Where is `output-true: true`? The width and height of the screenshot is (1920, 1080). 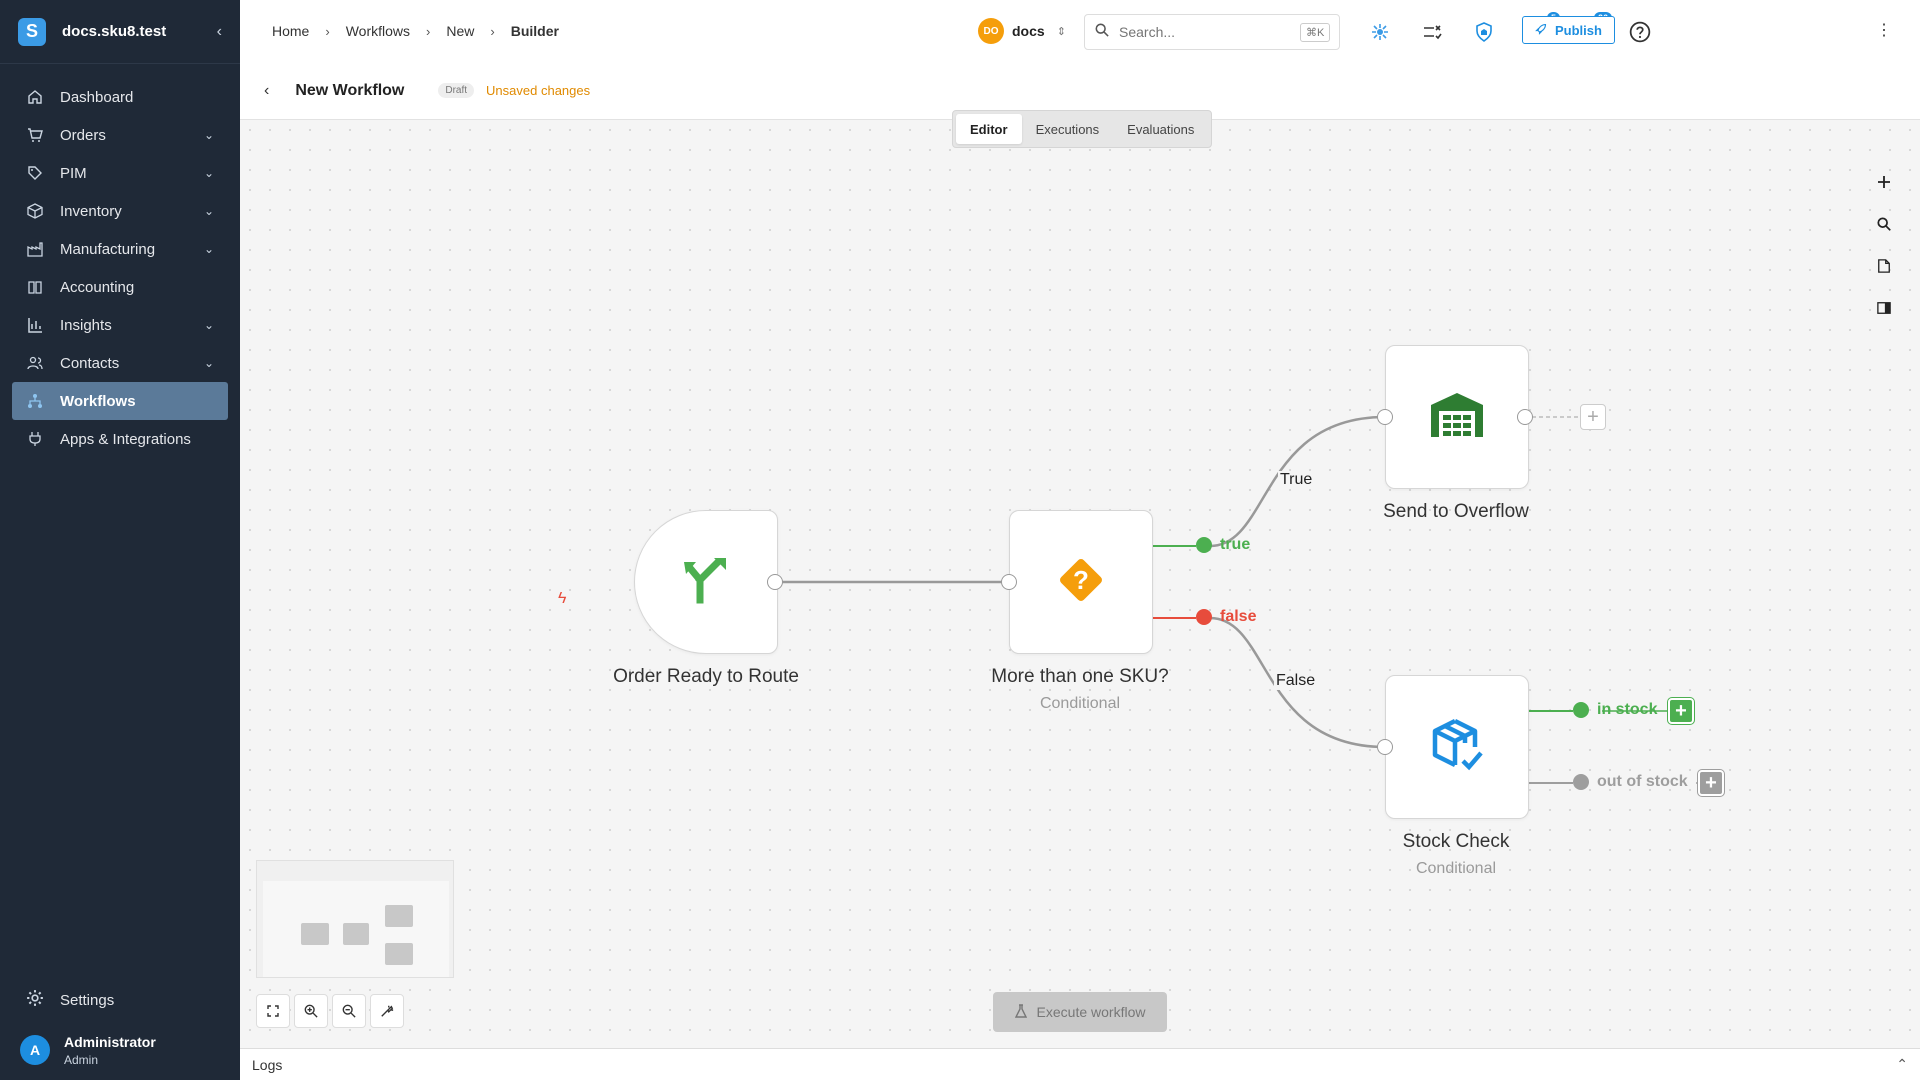
output-true: true is located at coordinates (1223, 545).